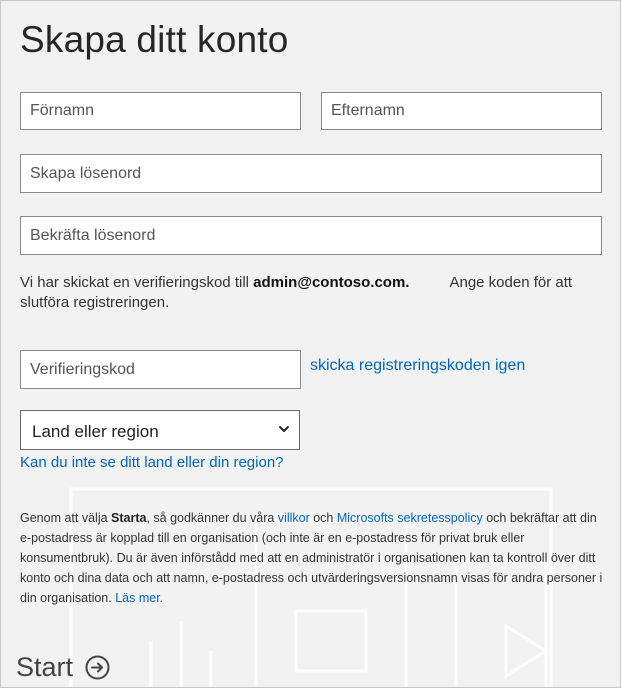  What do you see at coordinates (311, 173) in the screenshot?
I see `create-password-field` at bounding box center [311, 173].